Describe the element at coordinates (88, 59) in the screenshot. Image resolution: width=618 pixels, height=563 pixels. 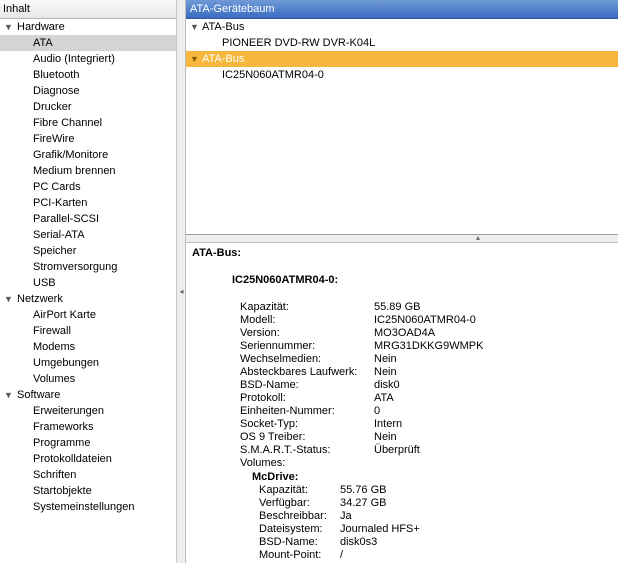
I see `sidebar-item: Audio (Integriert)` at that location.